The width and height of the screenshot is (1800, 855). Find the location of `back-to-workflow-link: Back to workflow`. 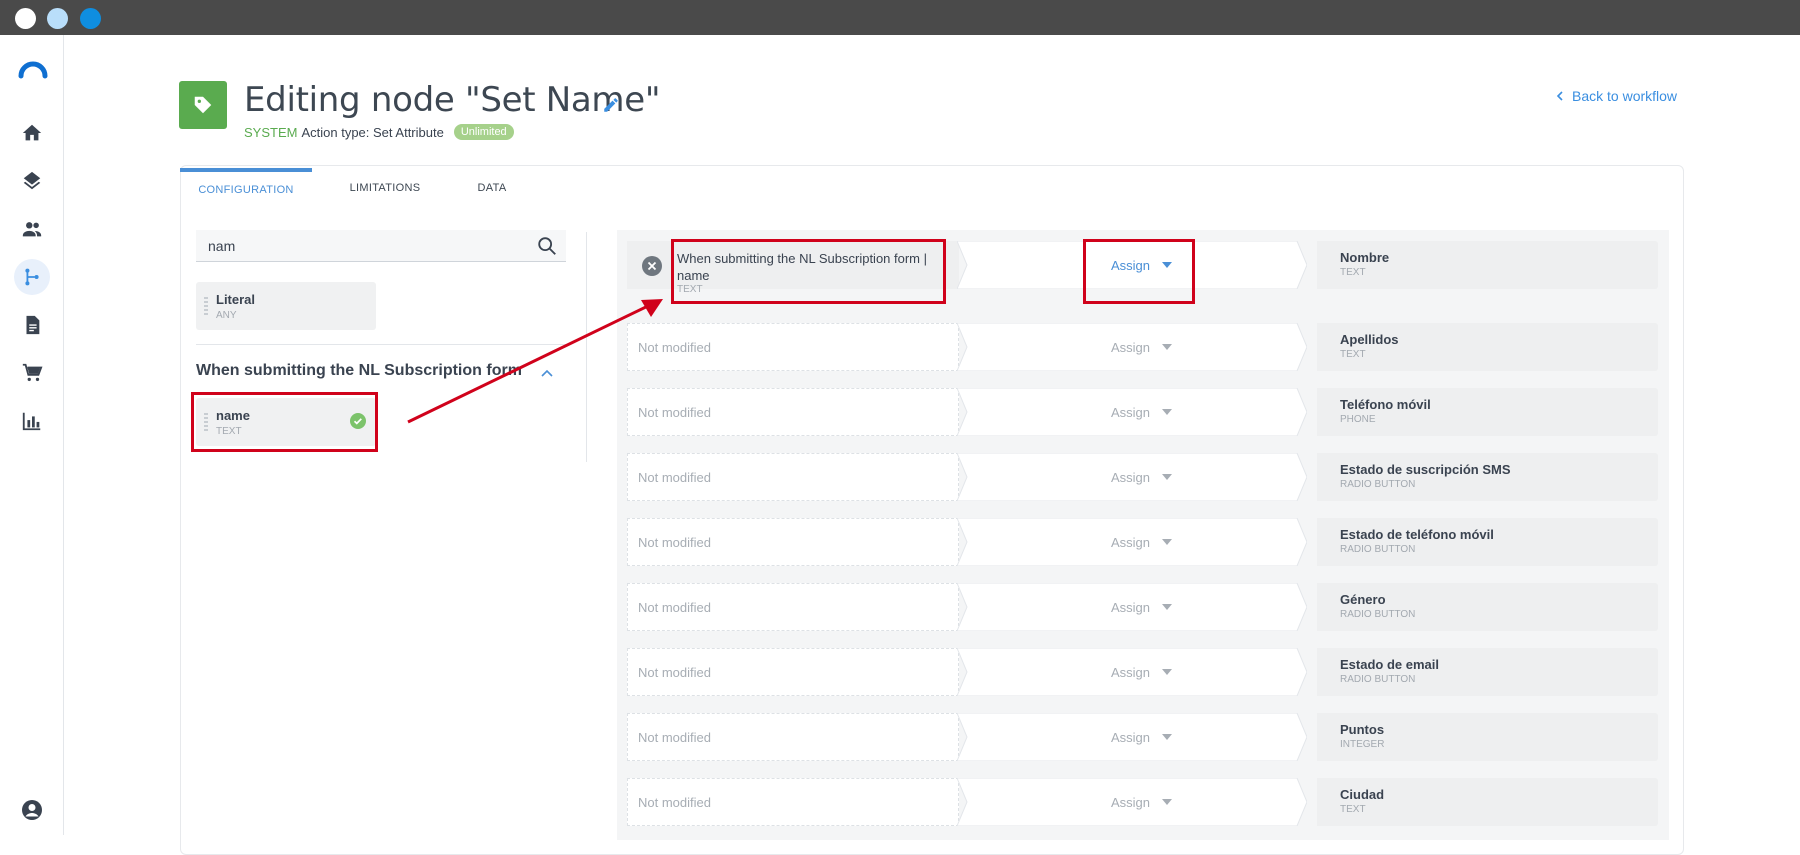

back-to-workflow-link: Back to workflow is located at coordinates (1616, 96).